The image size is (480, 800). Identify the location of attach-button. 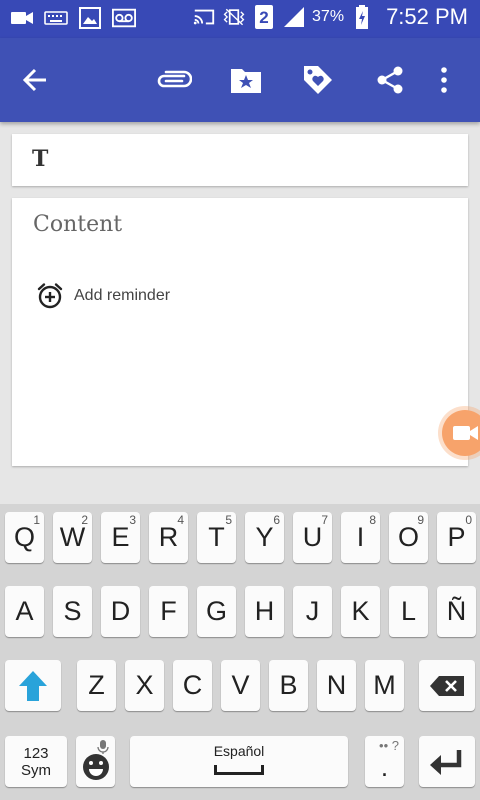
(173, 80).